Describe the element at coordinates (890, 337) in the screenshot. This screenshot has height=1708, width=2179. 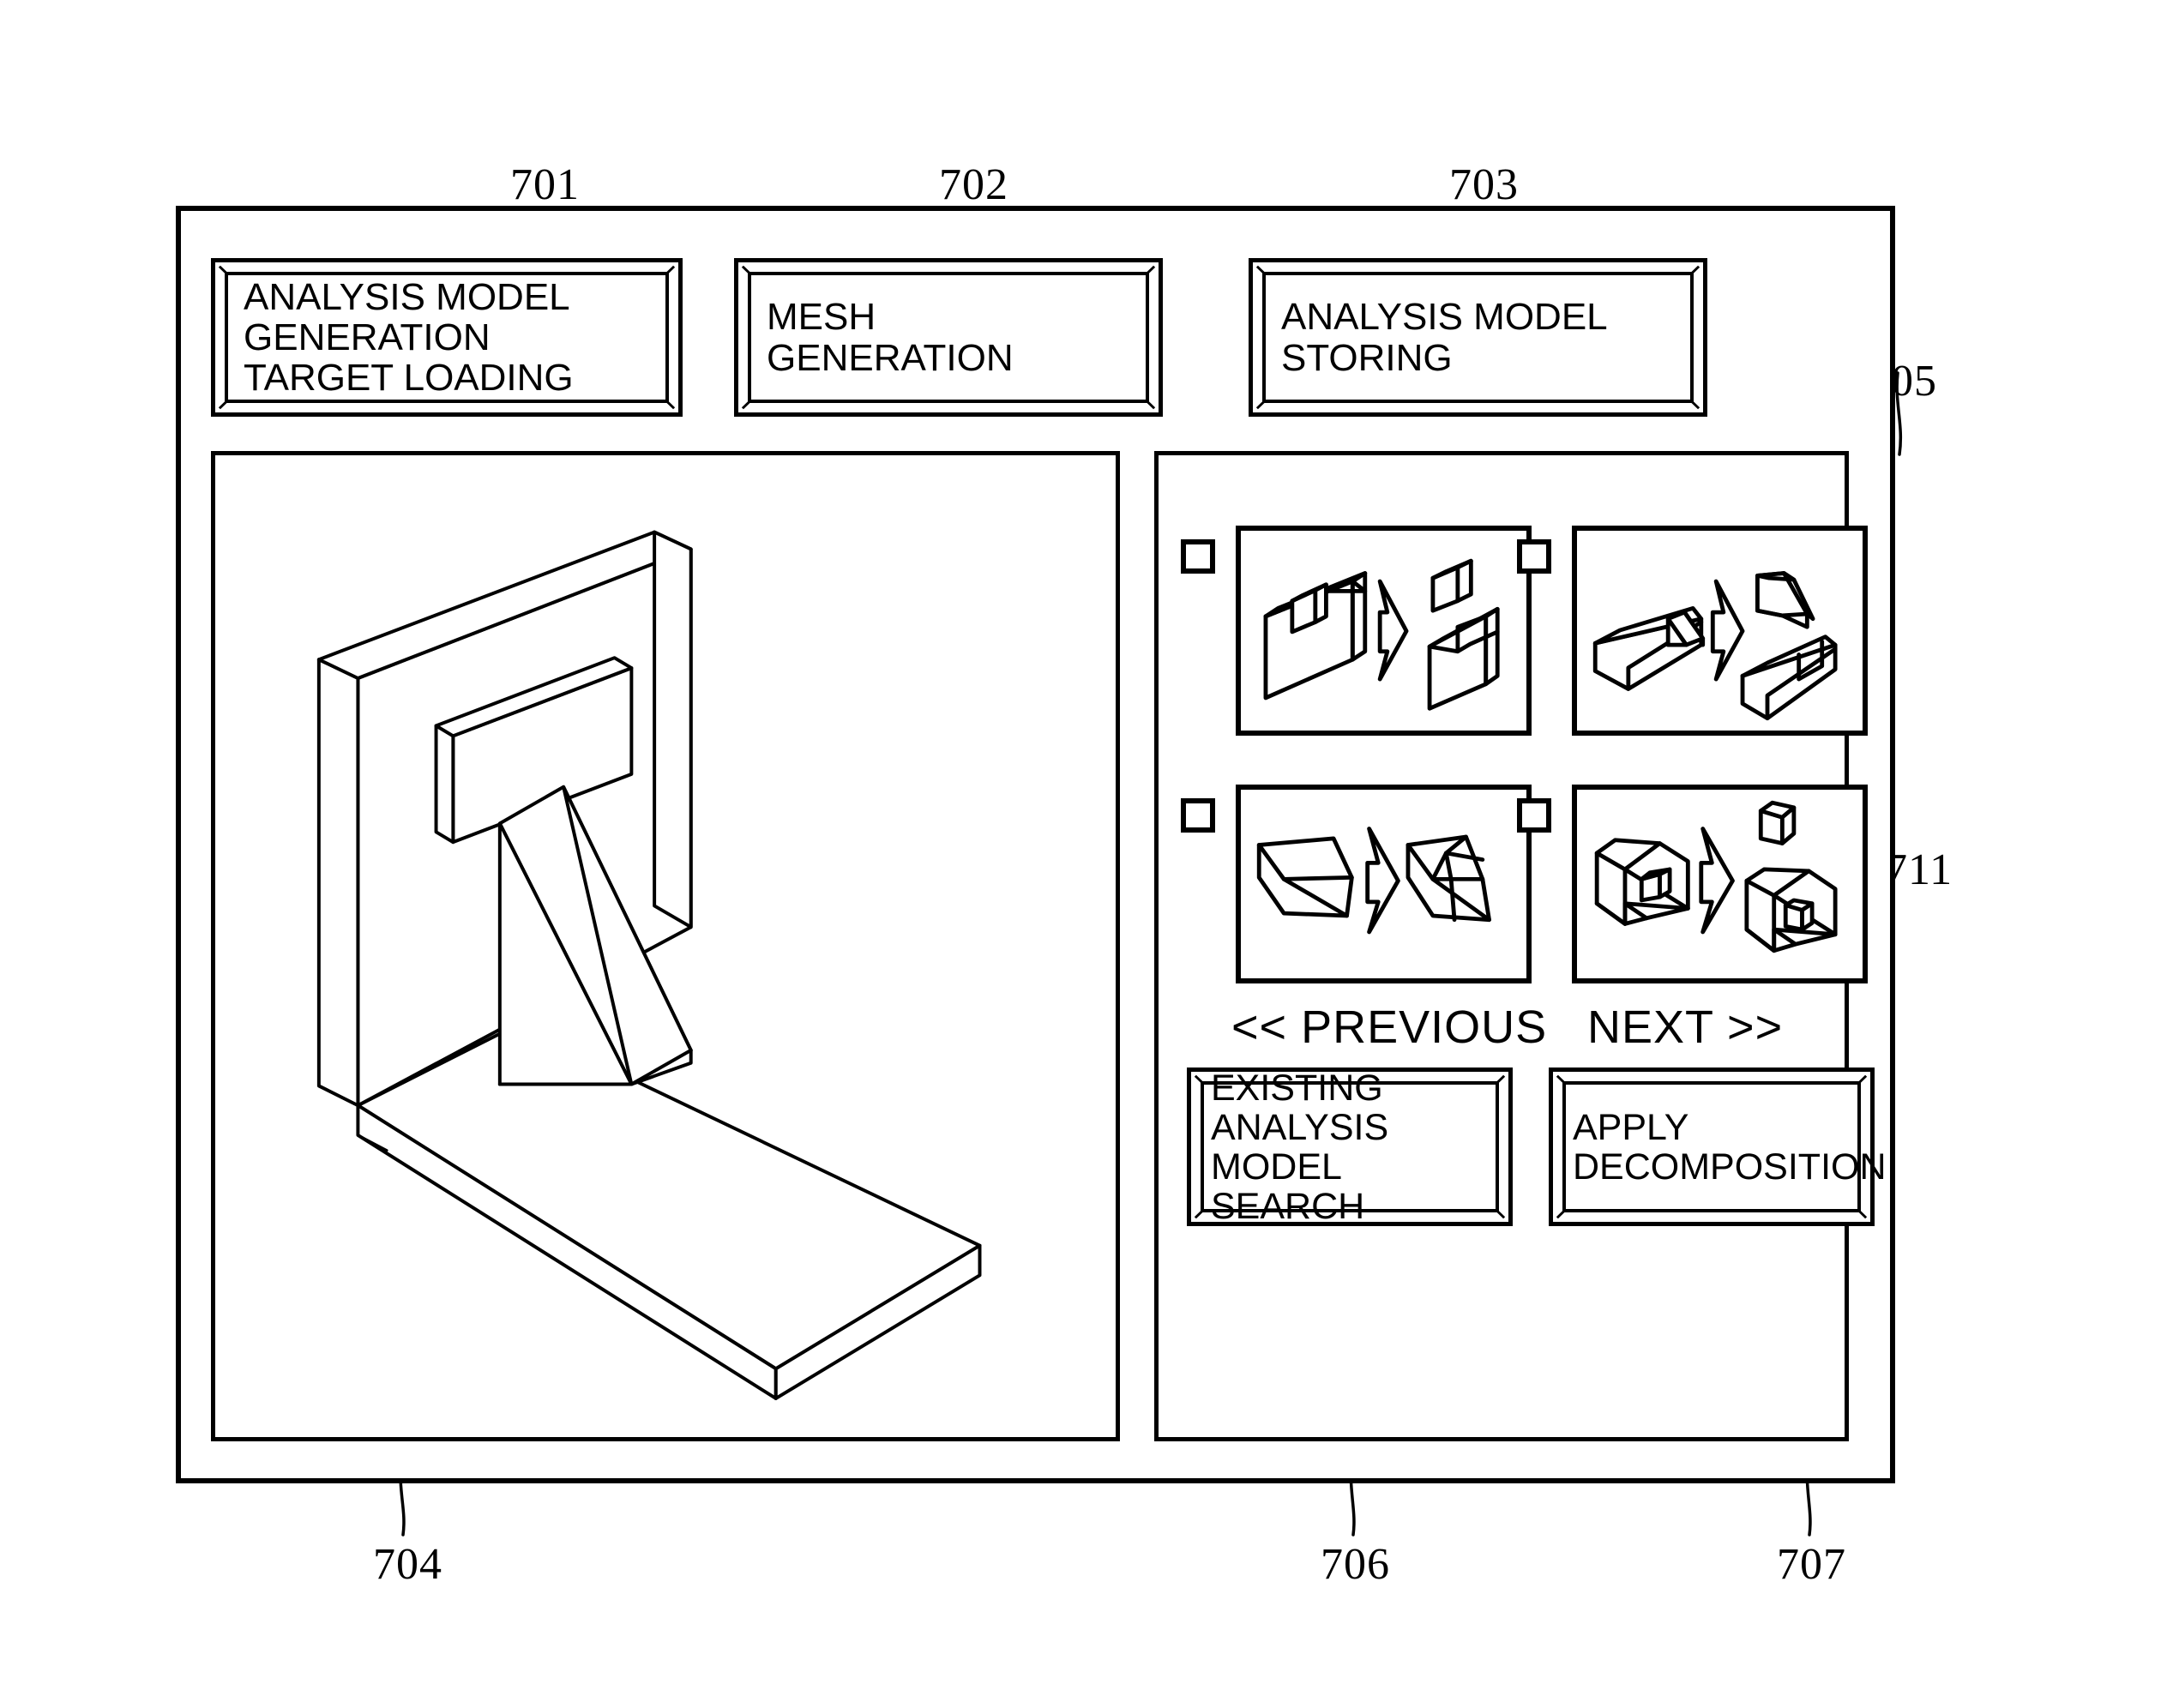
I see `button-label: MESH GENERATION` at that location.